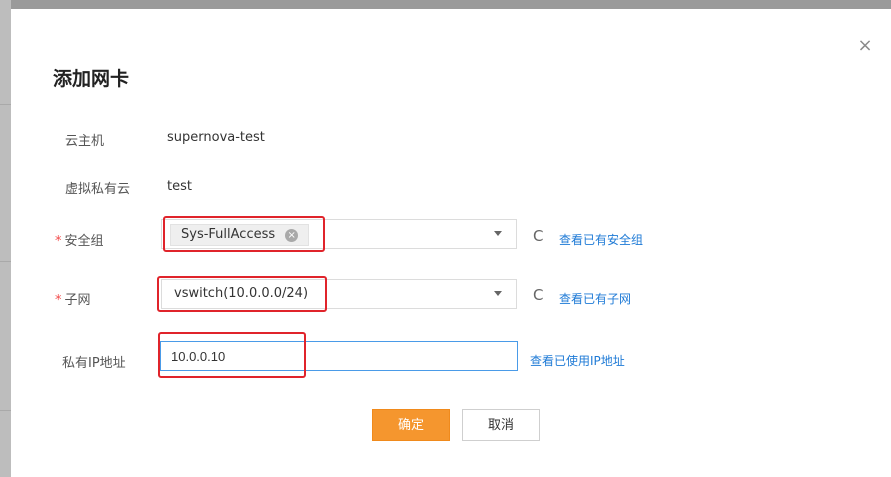  Describe the element at coordinates (865, 46) in the screenshot. I see `close-icon: ×` at that location.